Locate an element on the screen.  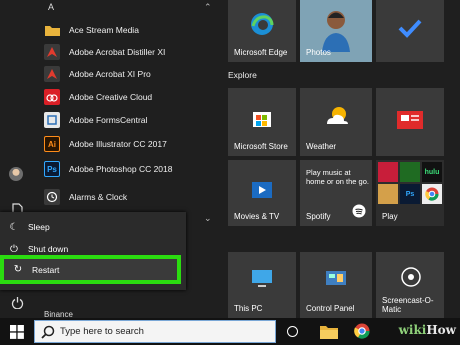
app-item-label: Adobe FormsCentral is located at coordinates (108, 120).